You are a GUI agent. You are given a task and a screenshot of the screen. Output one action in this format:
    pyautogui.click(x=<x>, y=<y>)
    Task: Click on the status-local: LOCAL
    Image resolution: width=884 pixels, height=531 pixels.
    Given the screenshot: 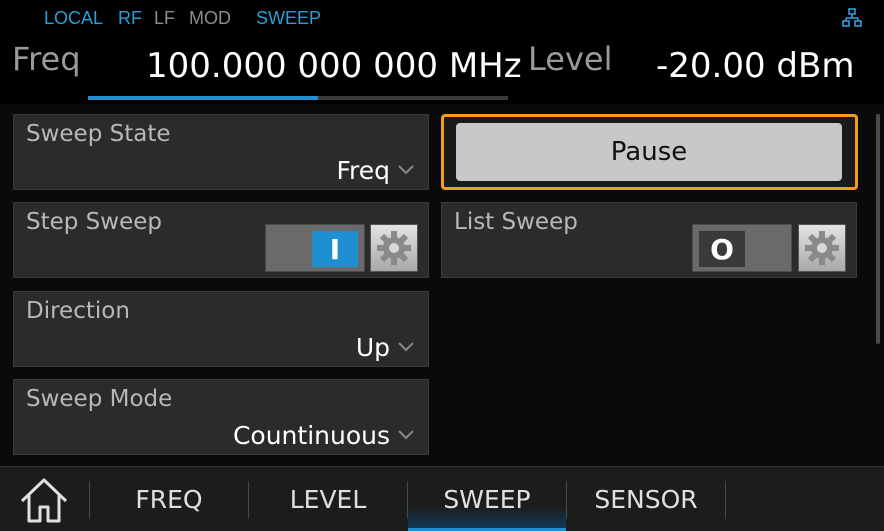 What is the action you would take?
    pyautogui.click(x=74, y=18)
    